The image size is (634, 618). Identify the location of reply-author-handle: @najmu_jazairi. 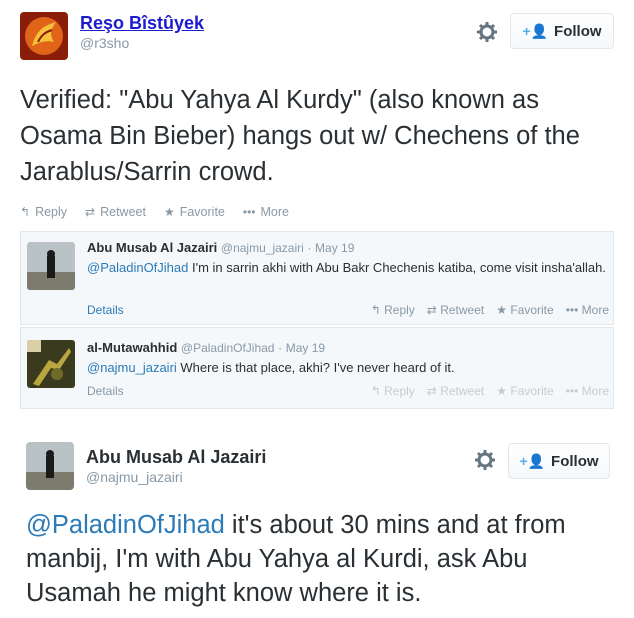
(262, 248).